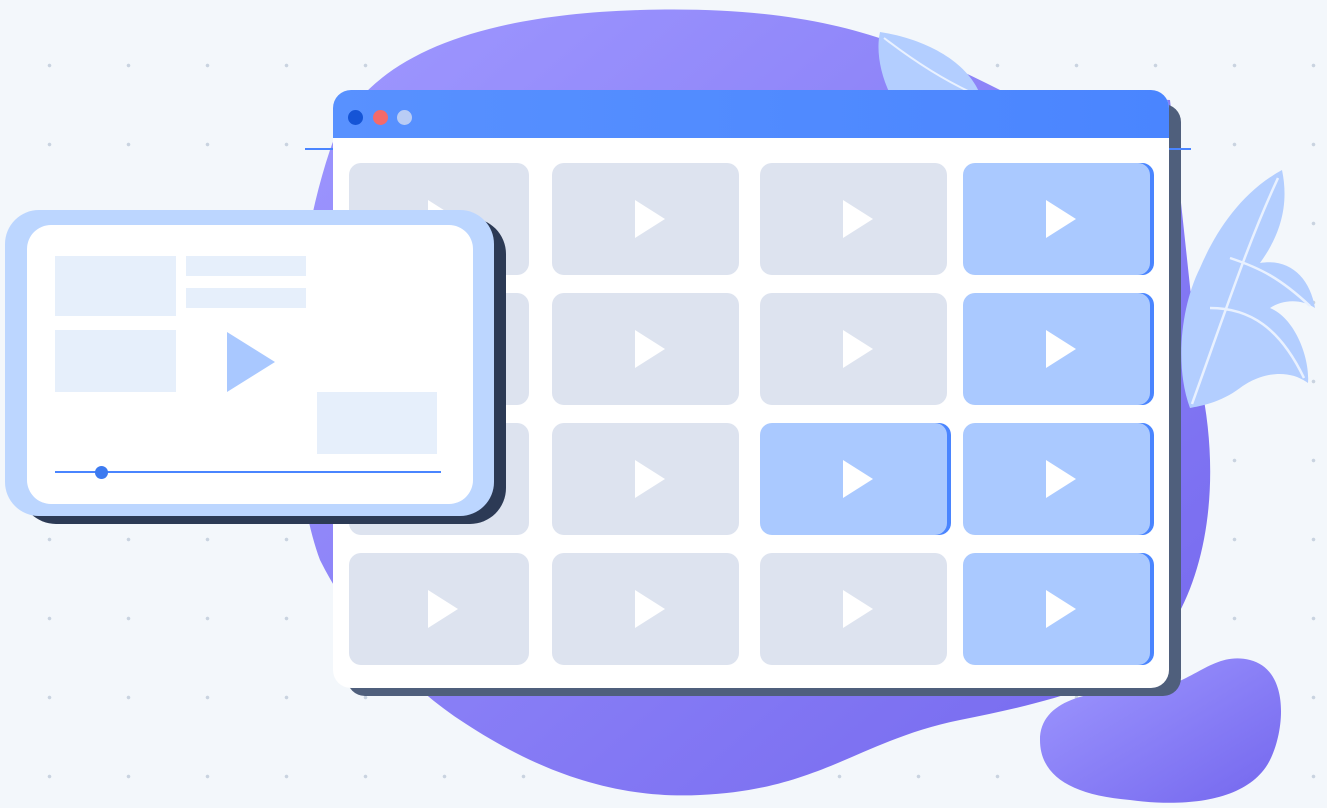  I want to click on leaf-top-decoration, so click(929, 63).